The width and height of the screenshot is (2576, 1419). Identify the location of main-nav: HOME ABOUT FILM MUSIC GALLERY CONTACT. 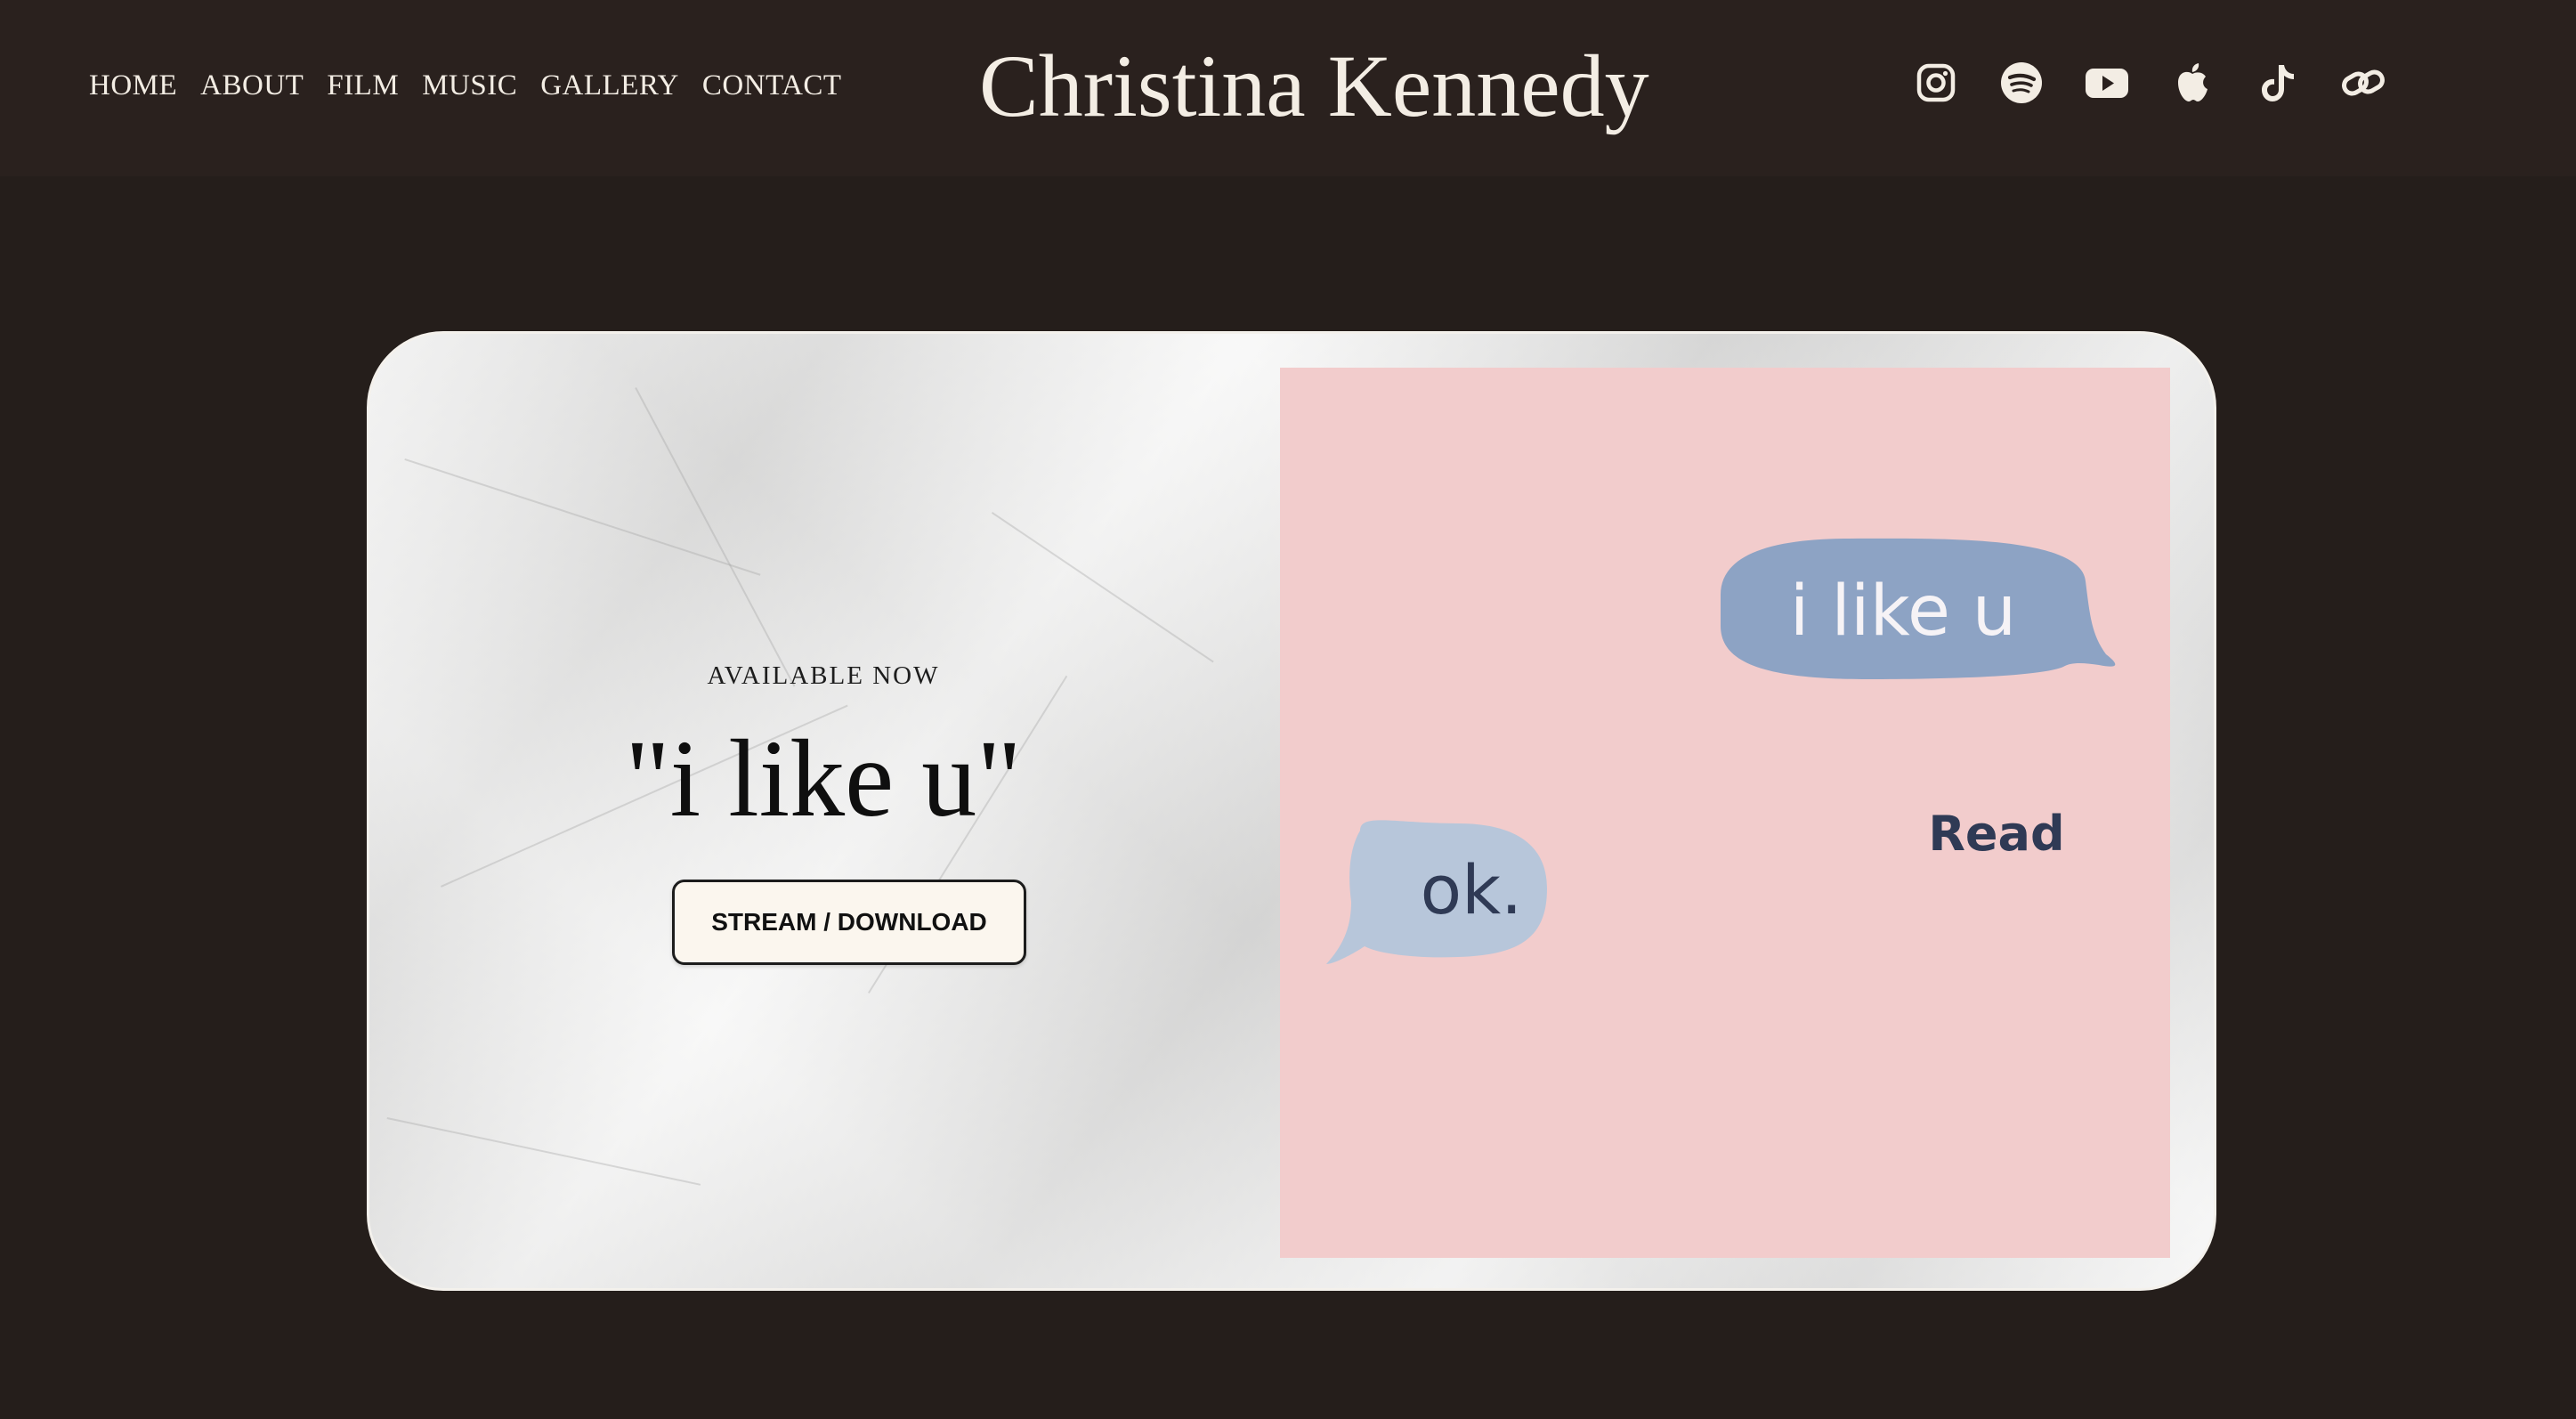
(466, 85).